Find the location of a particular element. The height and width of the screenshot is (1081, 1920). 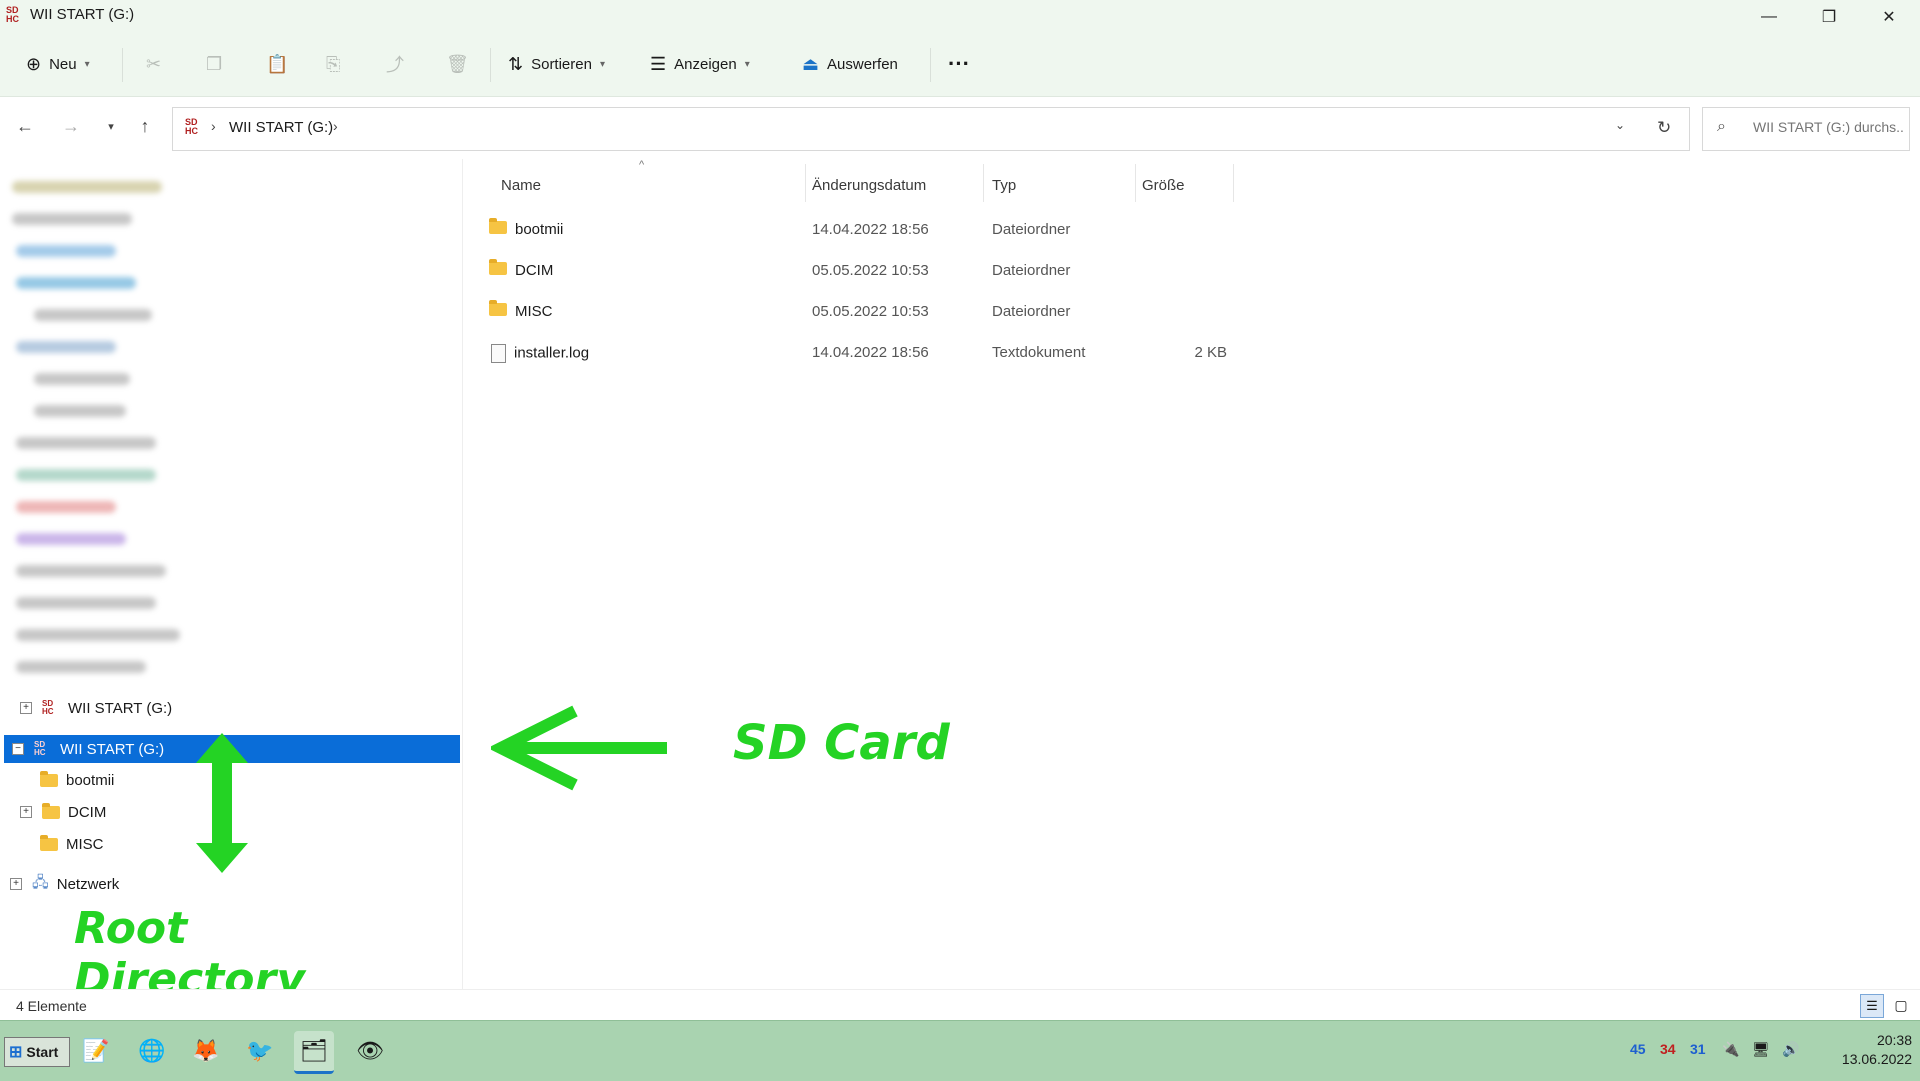

file-date: 05.05.2022 10:53 is located at coordinates (870, 311).